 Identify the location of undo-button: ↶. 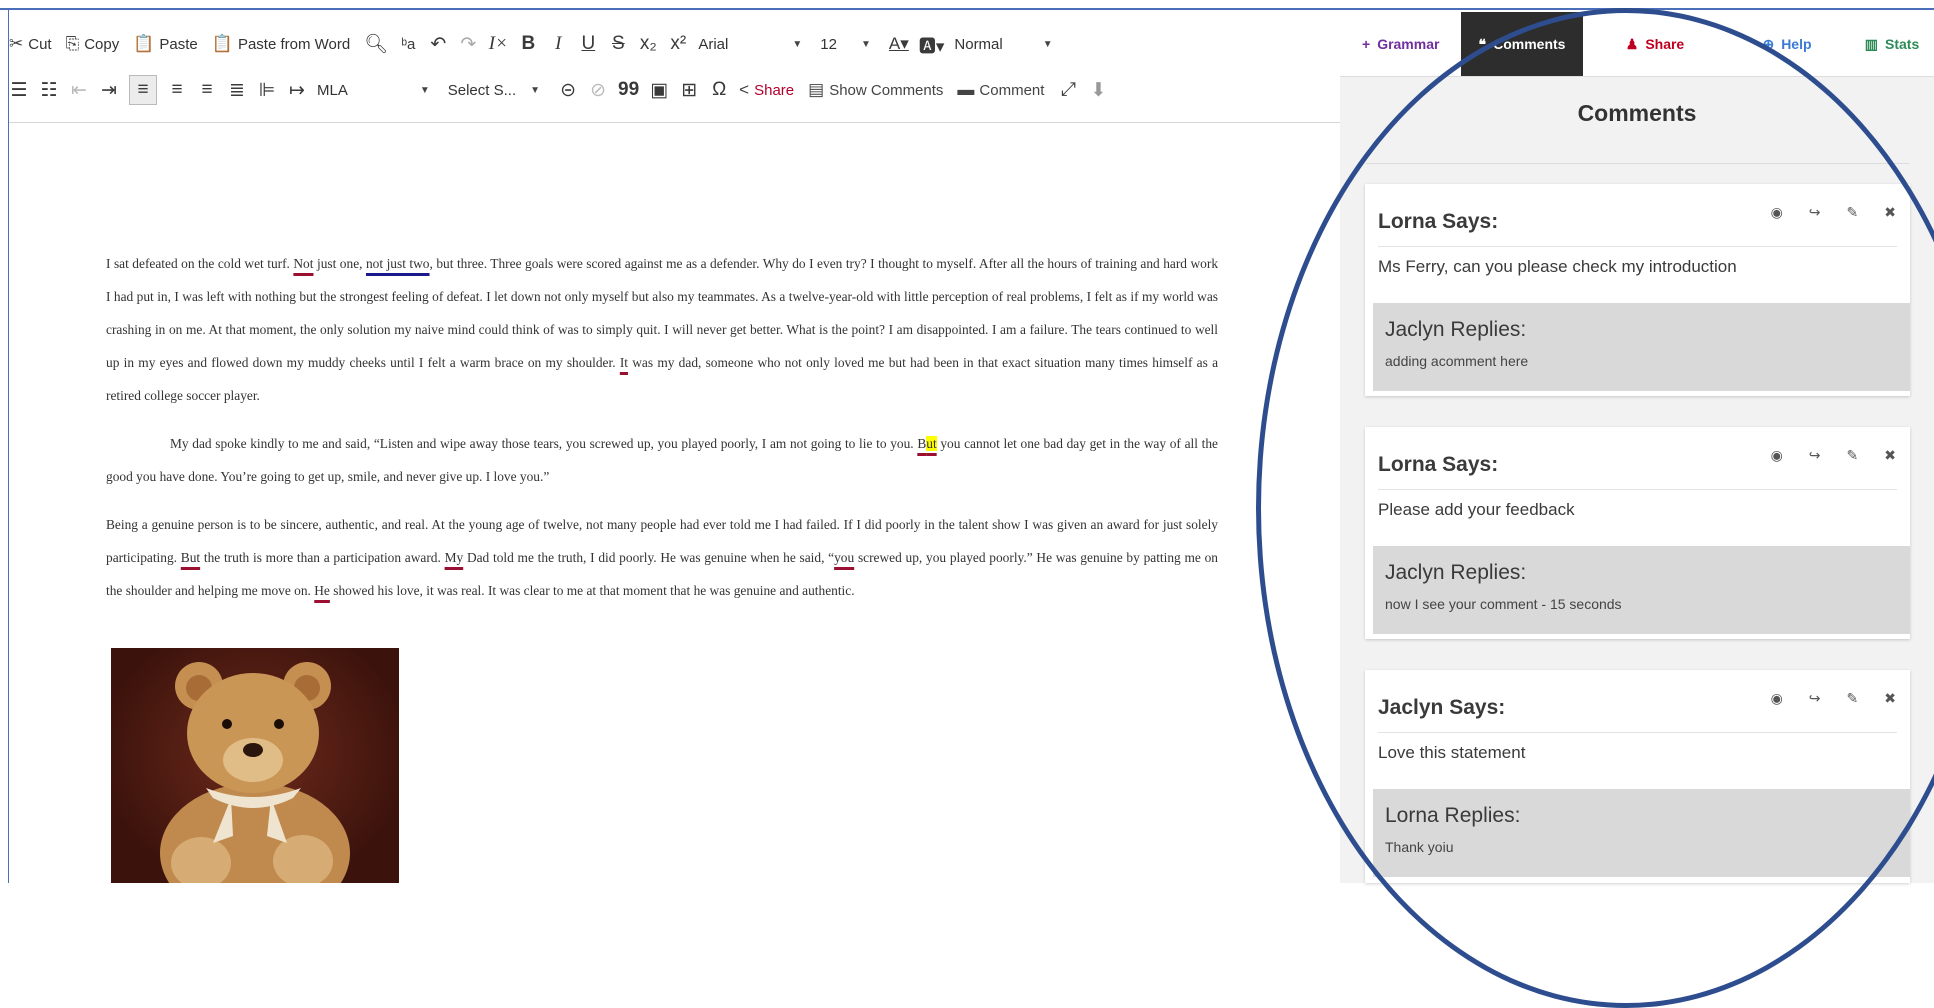
(438, 44).